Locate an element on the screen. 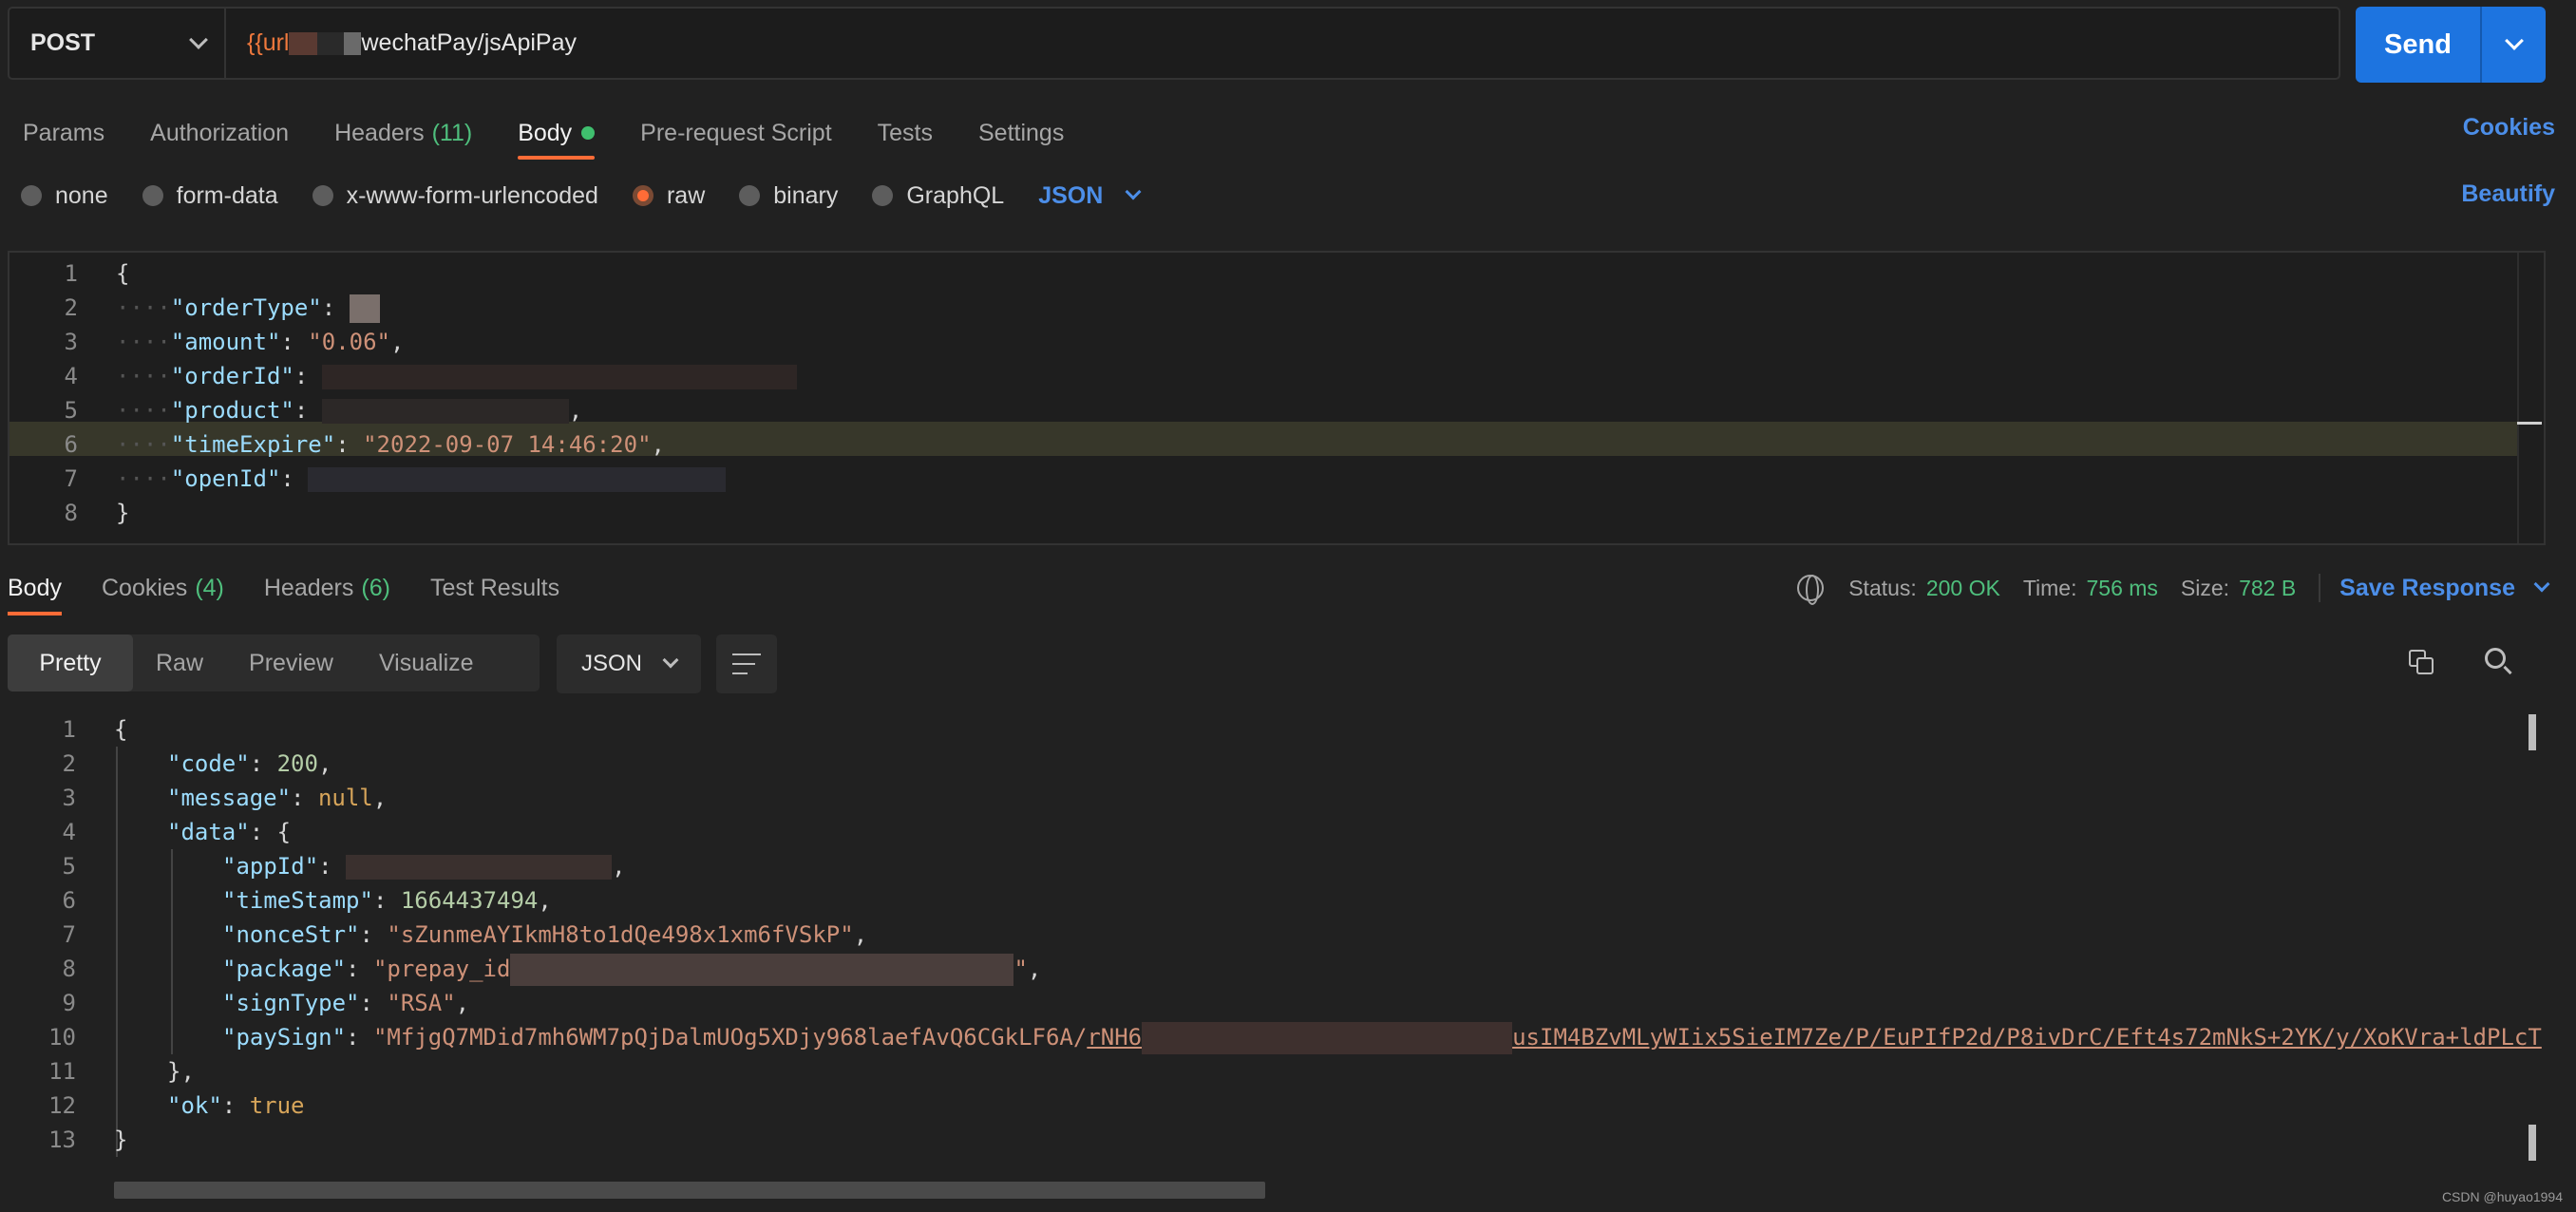  body-format-select: JSON is located at coordinates (1090, 196).